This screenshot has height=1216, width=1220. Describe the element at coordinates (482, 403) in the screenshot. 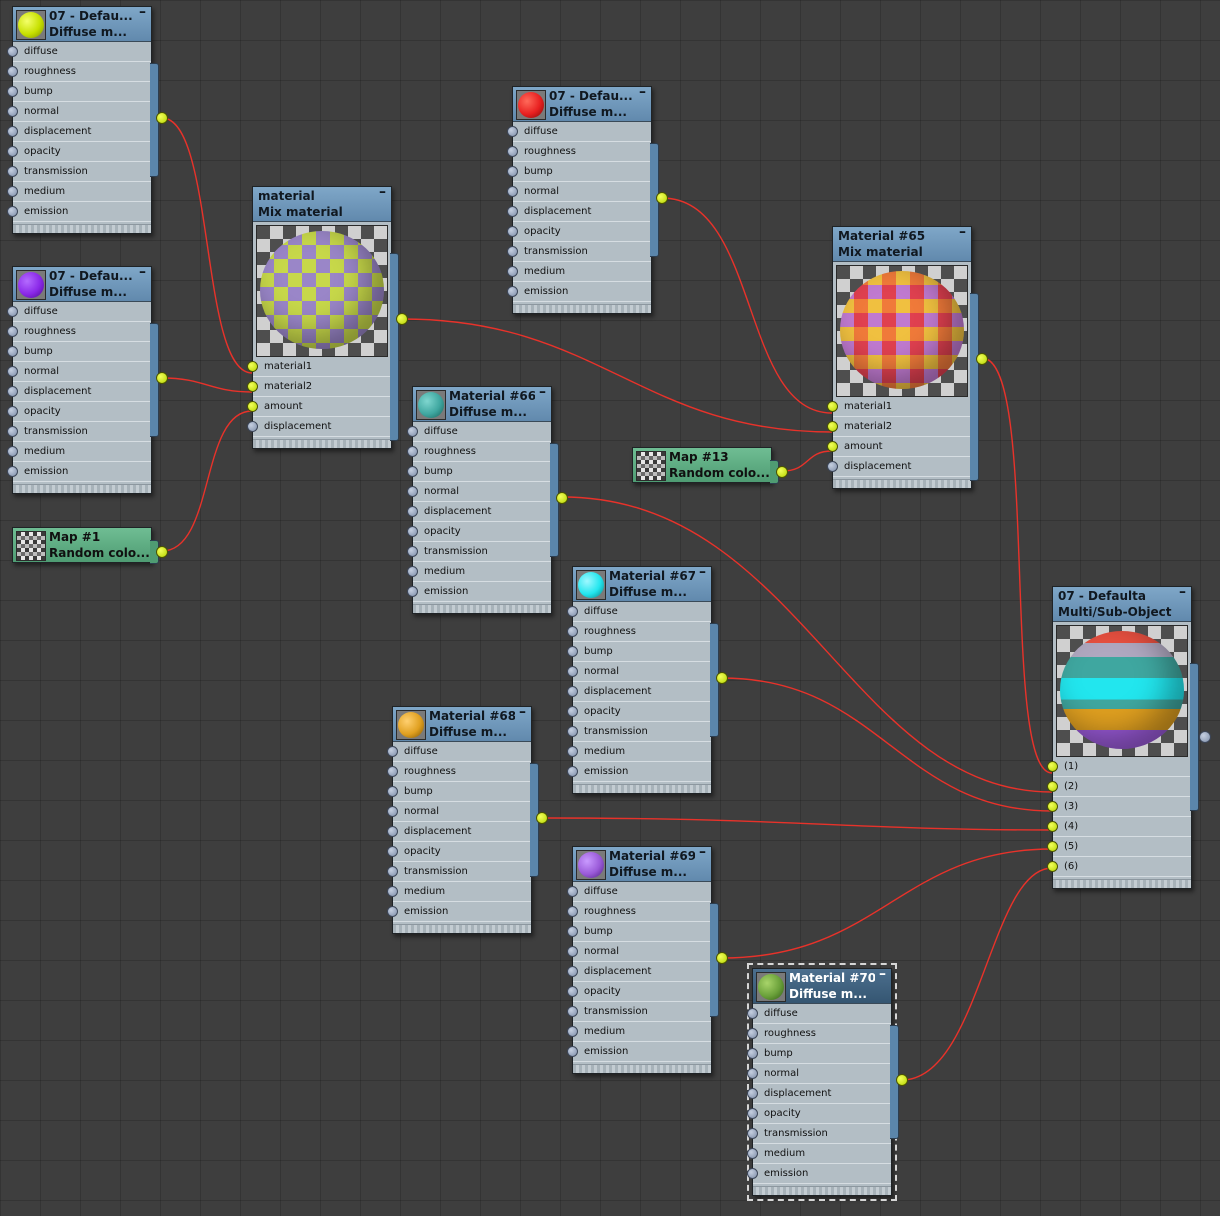

I see `node-header: Material #66 Diffuse m... –` at that location.